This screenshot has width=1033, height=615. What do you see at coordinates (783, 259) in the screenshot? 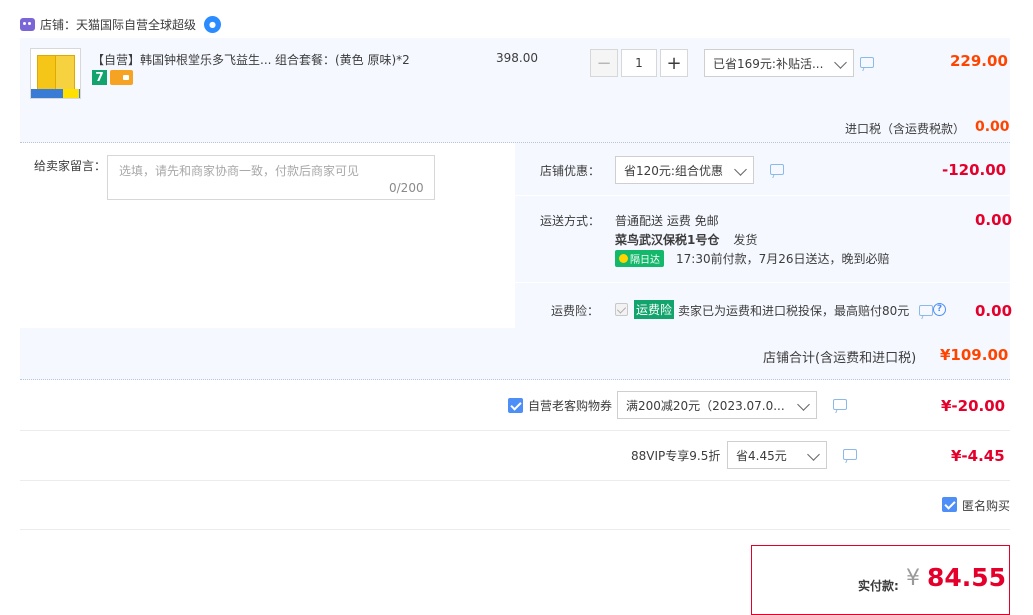
I see `shipping-eta-text: 17:30前付款，7月26日送达，晚到必赔` at bounding box center [783, 259].